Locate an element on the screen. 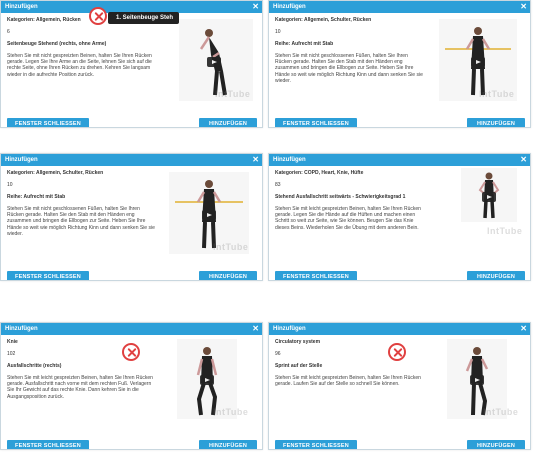 Image resolution: width=534 pixels, height=462 pixels. exercise-video is located at coordinates (489, 195).